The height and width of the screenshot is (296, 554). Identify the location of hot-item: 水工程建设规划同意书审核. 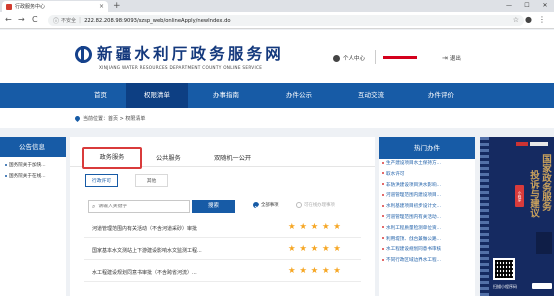
(427, 250).